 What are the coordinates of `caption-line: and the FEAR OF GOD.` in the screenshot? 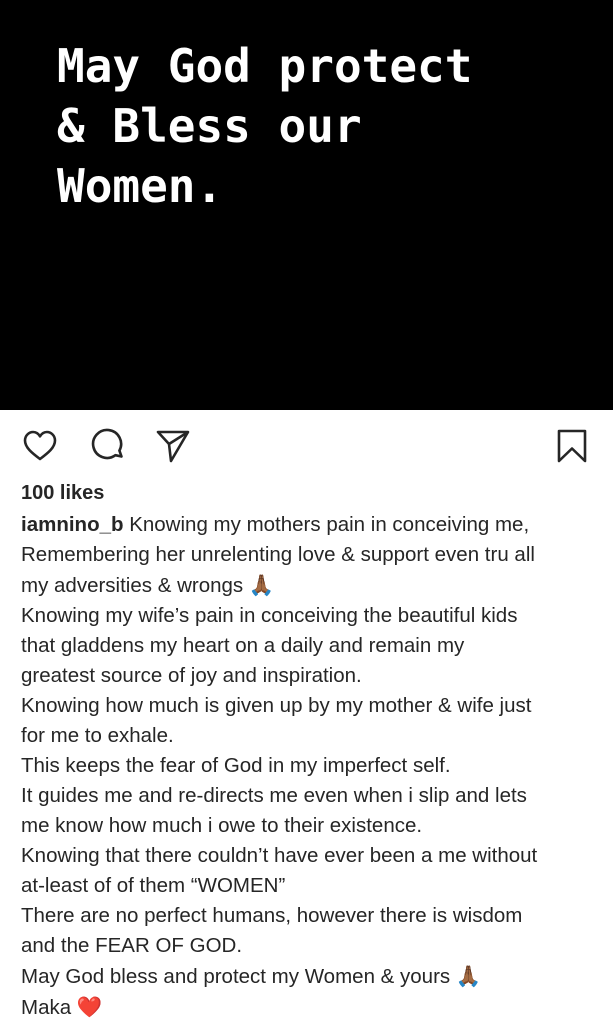 It's located at (132, 945).